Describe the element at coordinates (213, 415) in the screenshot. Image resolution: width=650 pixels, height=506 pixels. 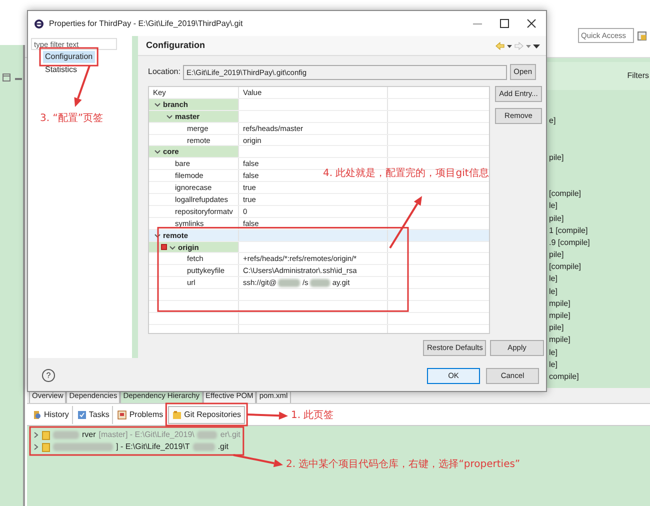
I see `view-tab-label: Git Repositories` at that location.